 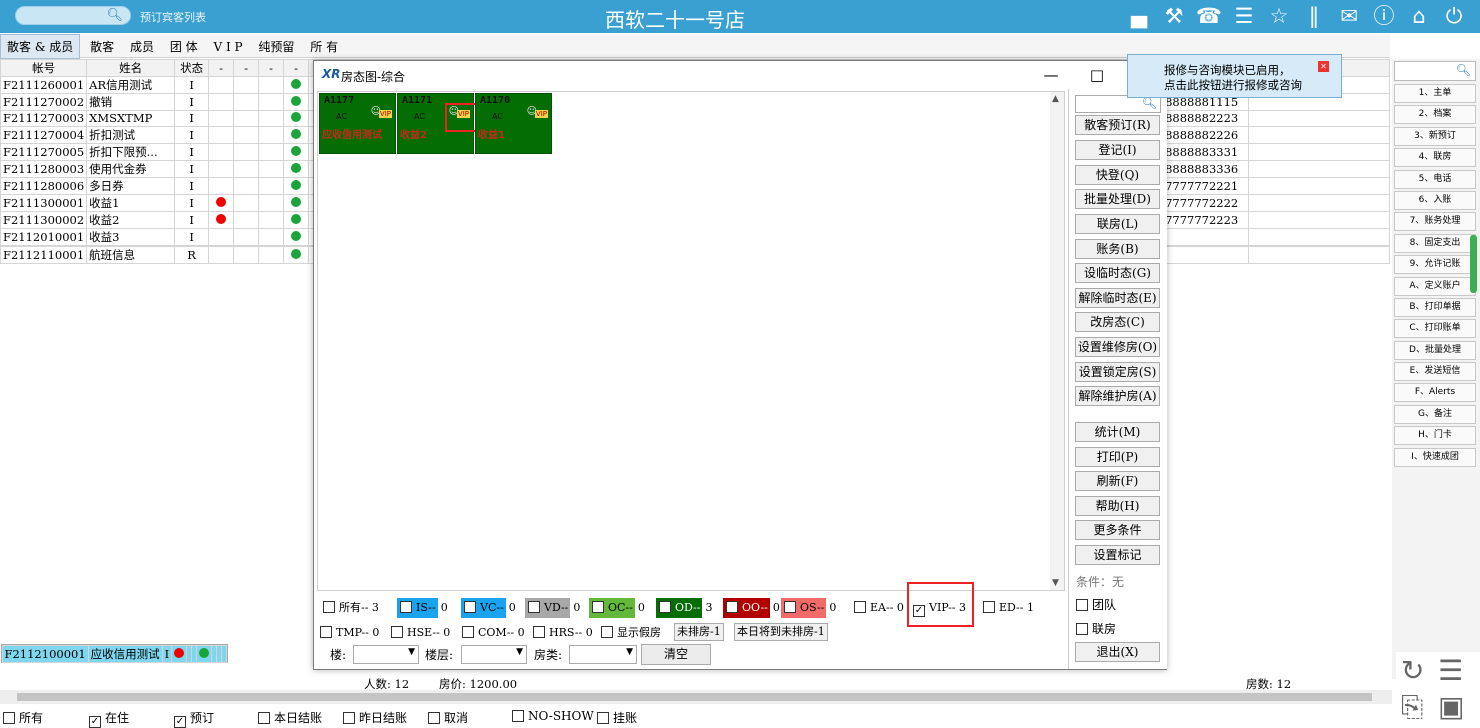 I want to click on legend-extra-item: COM-- 0, so click(x=493, y=633).